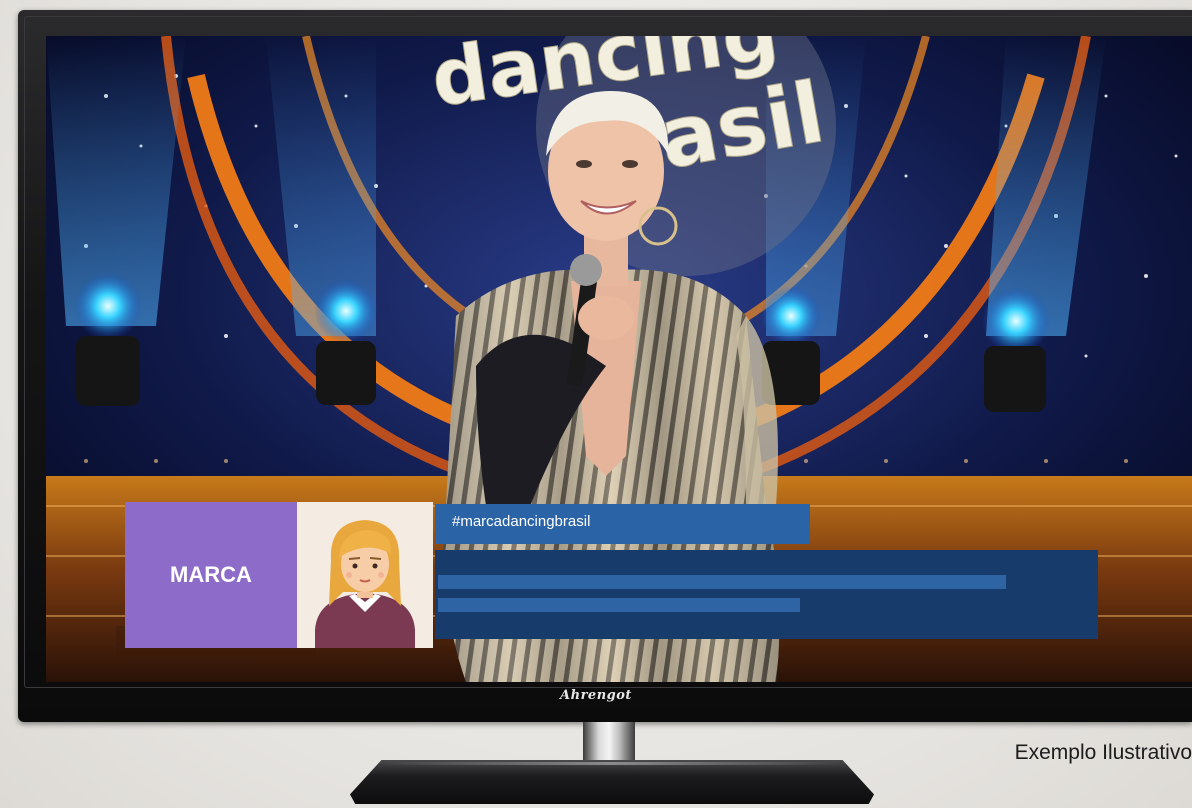 Image resolution: width=1192 pixels, height=808 pixels. What do you see at coordinates (612, 763) in the screenshot?
I see `tv-stand-highlight` at bounding box center [612, 763].